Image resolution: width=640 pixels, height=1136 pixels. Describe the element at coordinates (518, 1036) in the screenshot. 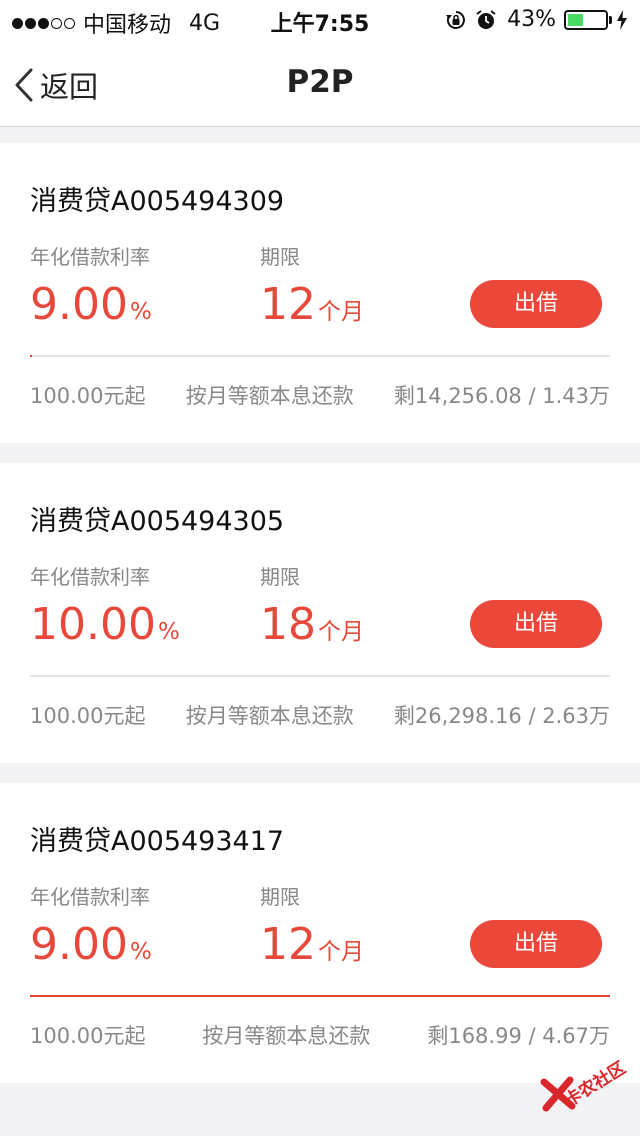

I see `remaining-amount: 剩168.99 / 4.67万` at that location.